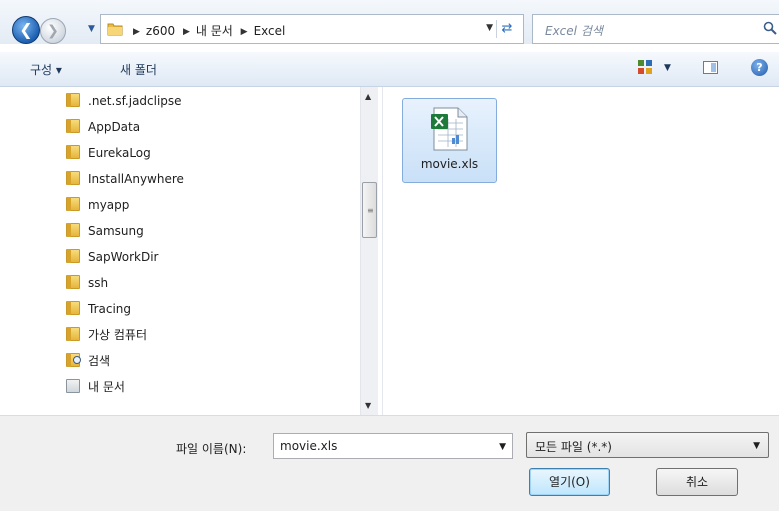 This screenshot has height=511, width=779. What do you see at coordinates (98, 309) in the screenshot?
I see `nav-item: Tracing` at bounding box center [98, 309].